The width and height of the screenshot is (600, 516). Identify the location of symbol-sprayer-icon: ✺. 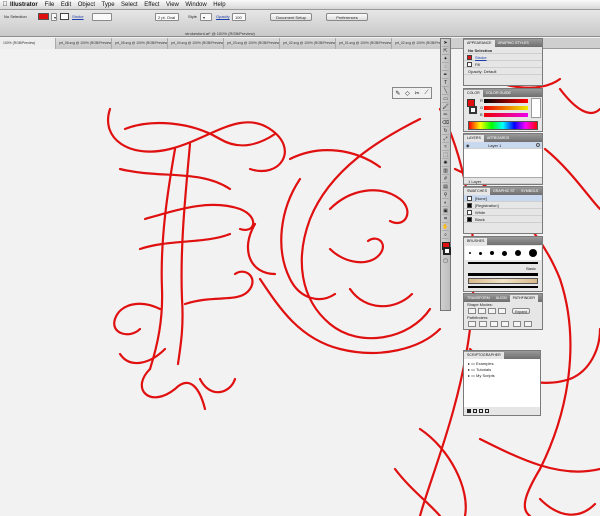
(445, 163).